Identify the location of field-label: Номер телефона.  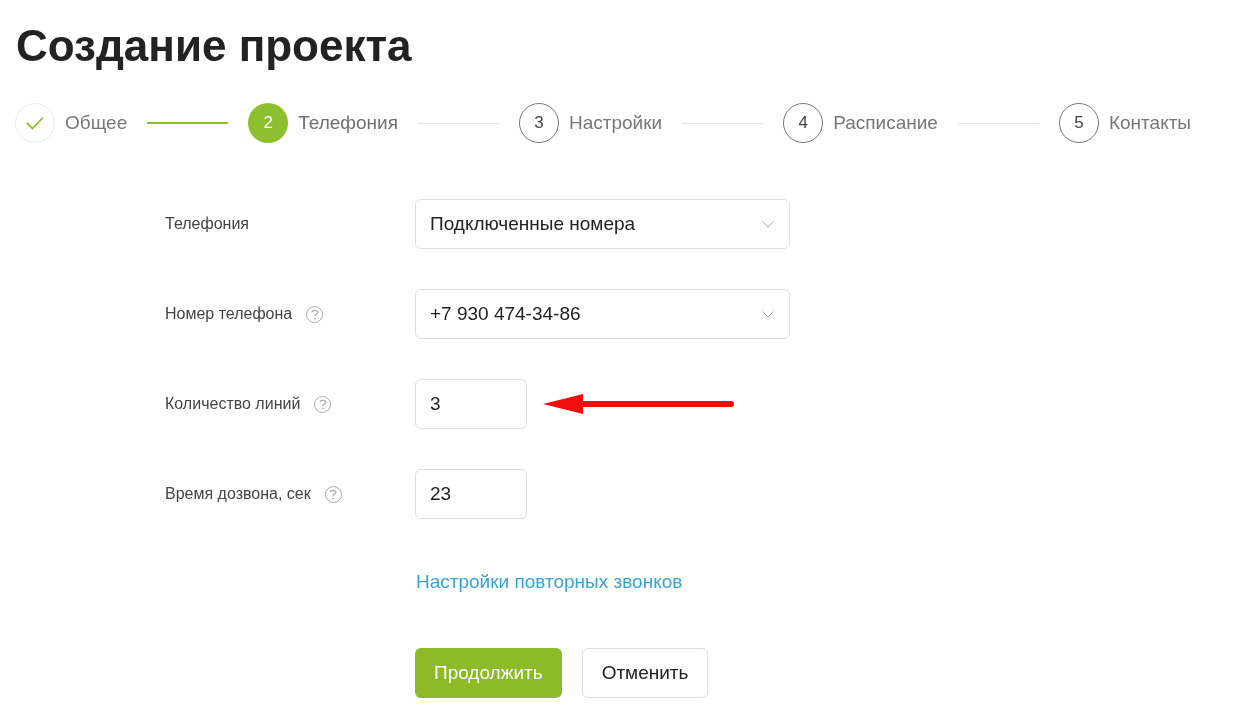
(229, 314).